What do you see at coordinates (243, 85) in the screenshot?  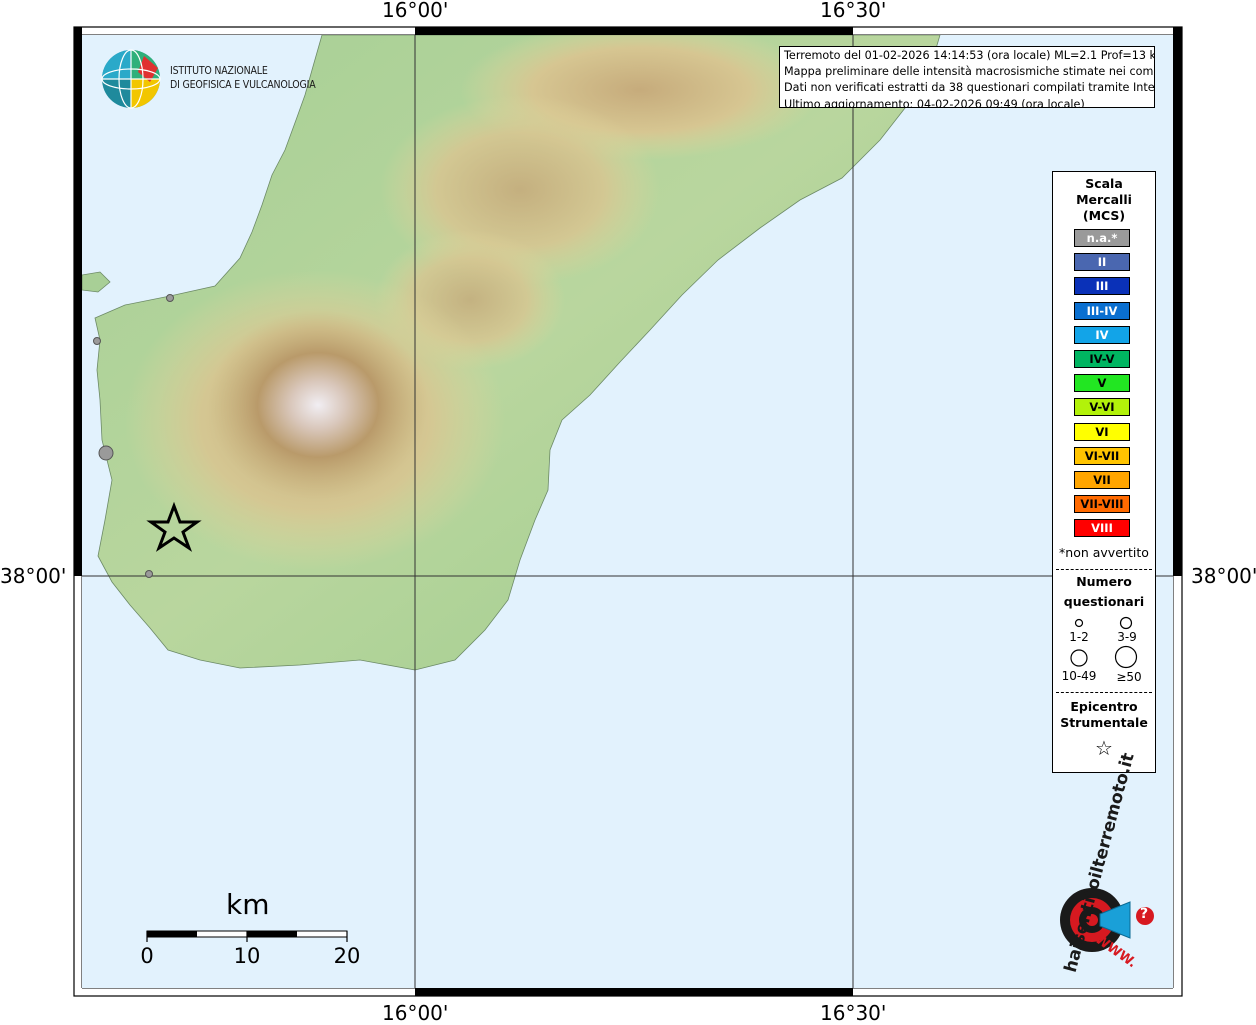 I see `logo-line-2: DI GEOFISICA E VULCANOLOGIA` at bounding box center [243, 85].